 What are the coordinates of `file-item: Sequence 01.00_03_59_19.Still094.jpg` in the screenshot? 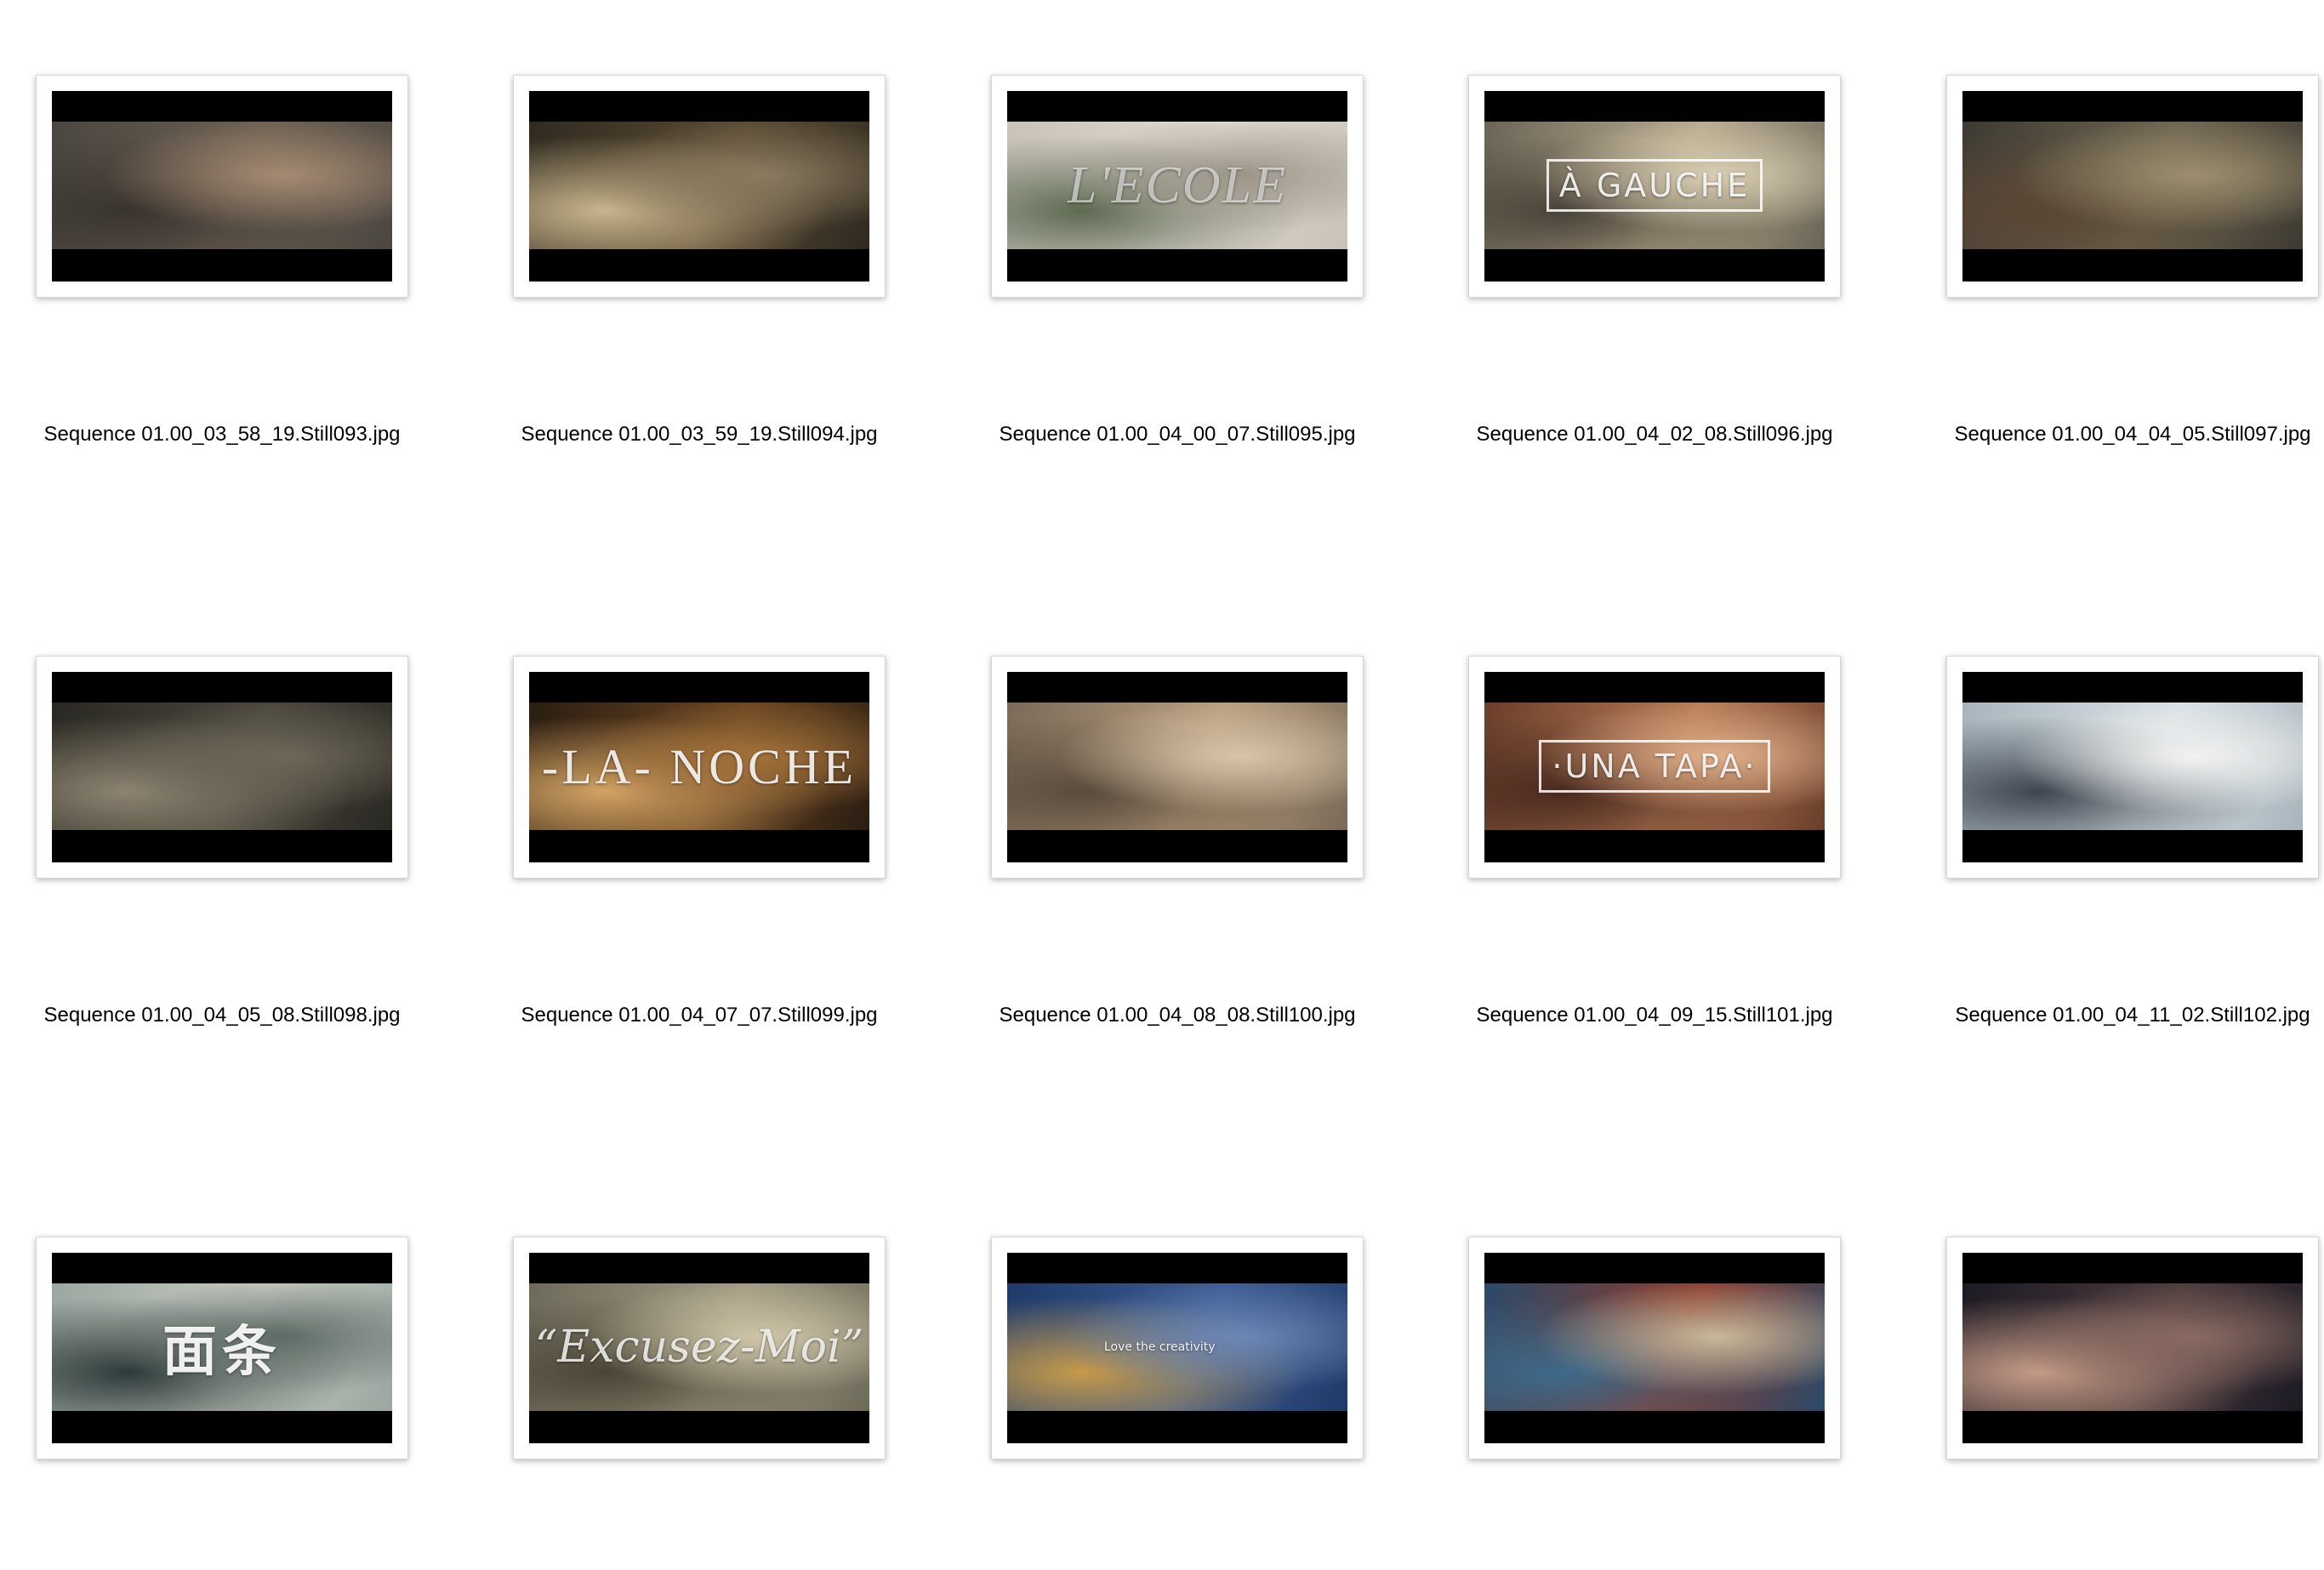 It's located at (665, 223).